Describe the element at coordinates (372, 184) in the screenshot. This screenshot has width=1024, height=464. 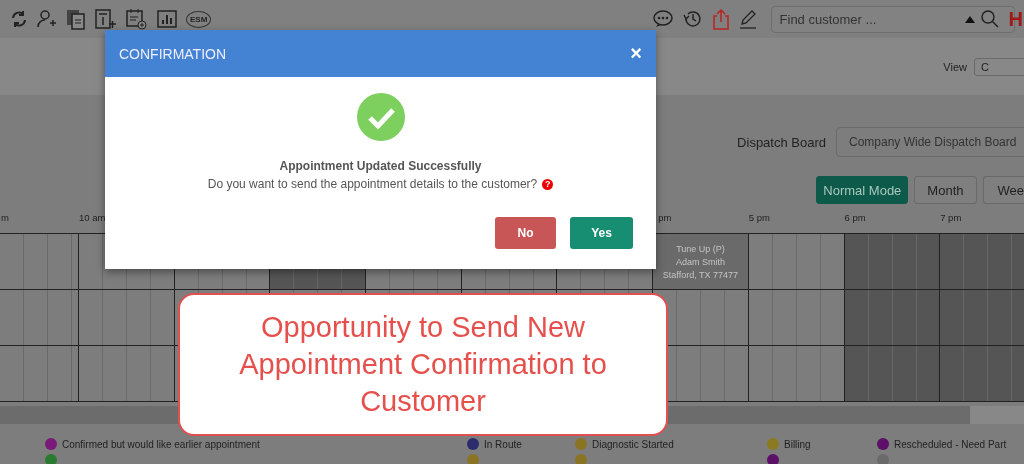
I see `dialog-message: Do you want to send the appointment details to the customer?` at that location.